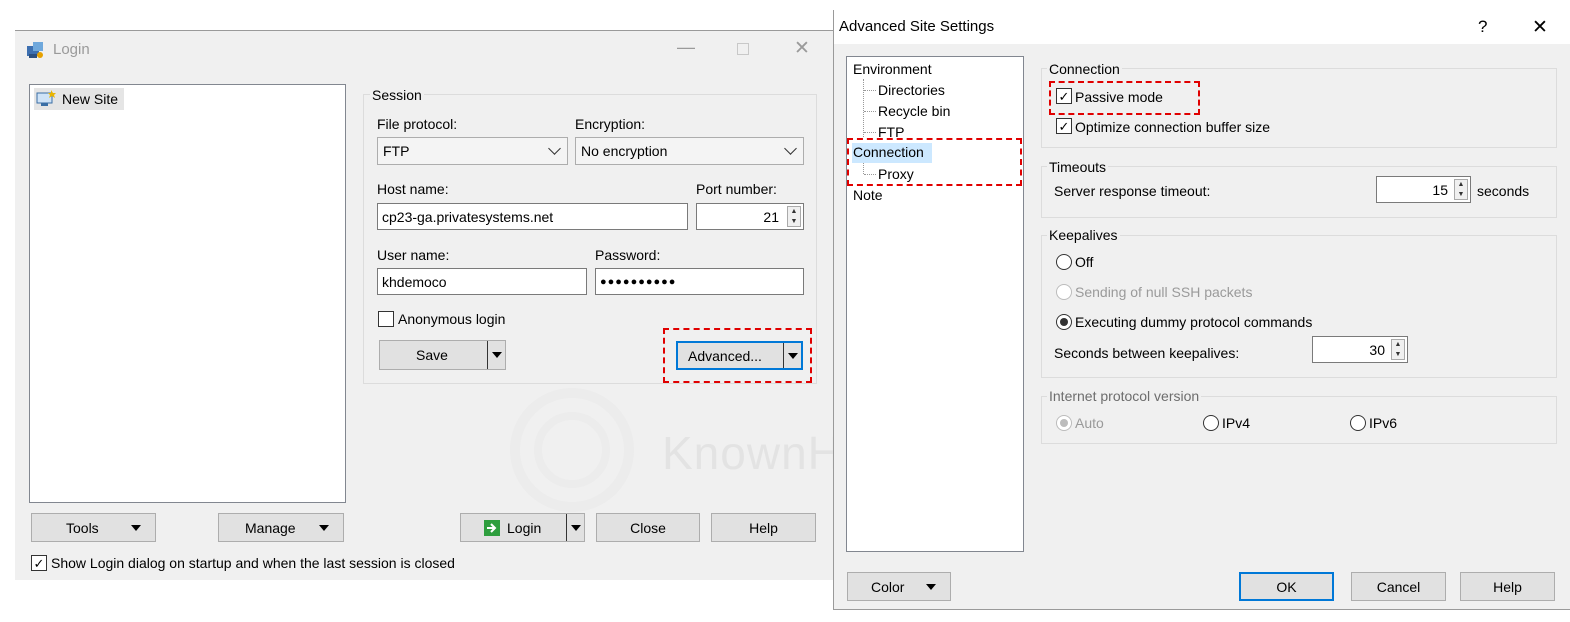 This screenshot has width=1570, height=622. I want to click on login-dropdown-arrow, so click(575, 527).